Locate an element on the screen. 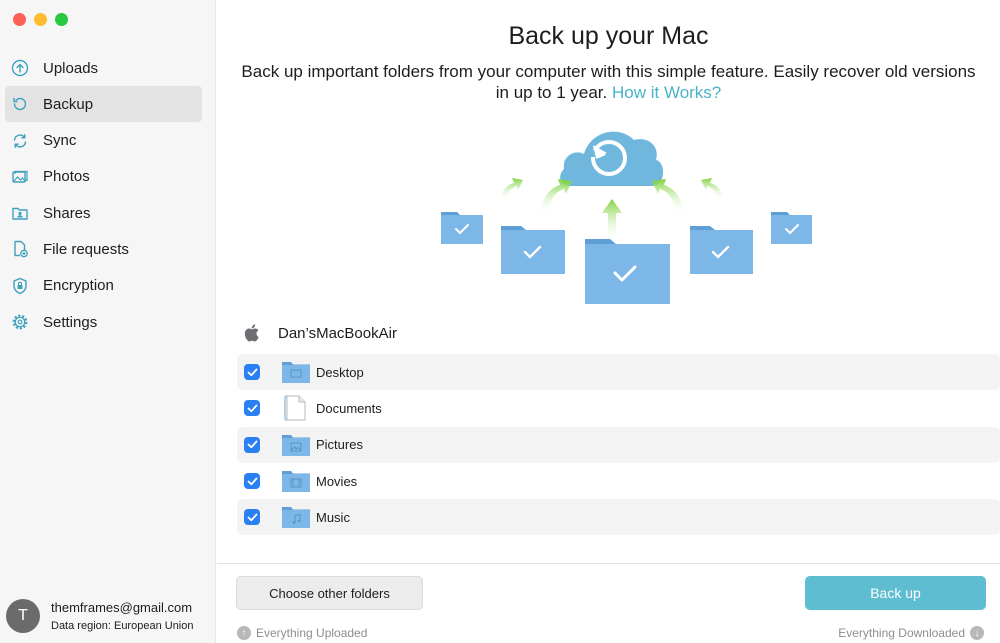 The height and width of the screenshot is (643, 1000). sidebar-item-photos: Photos is located at coordinates (103, 177).